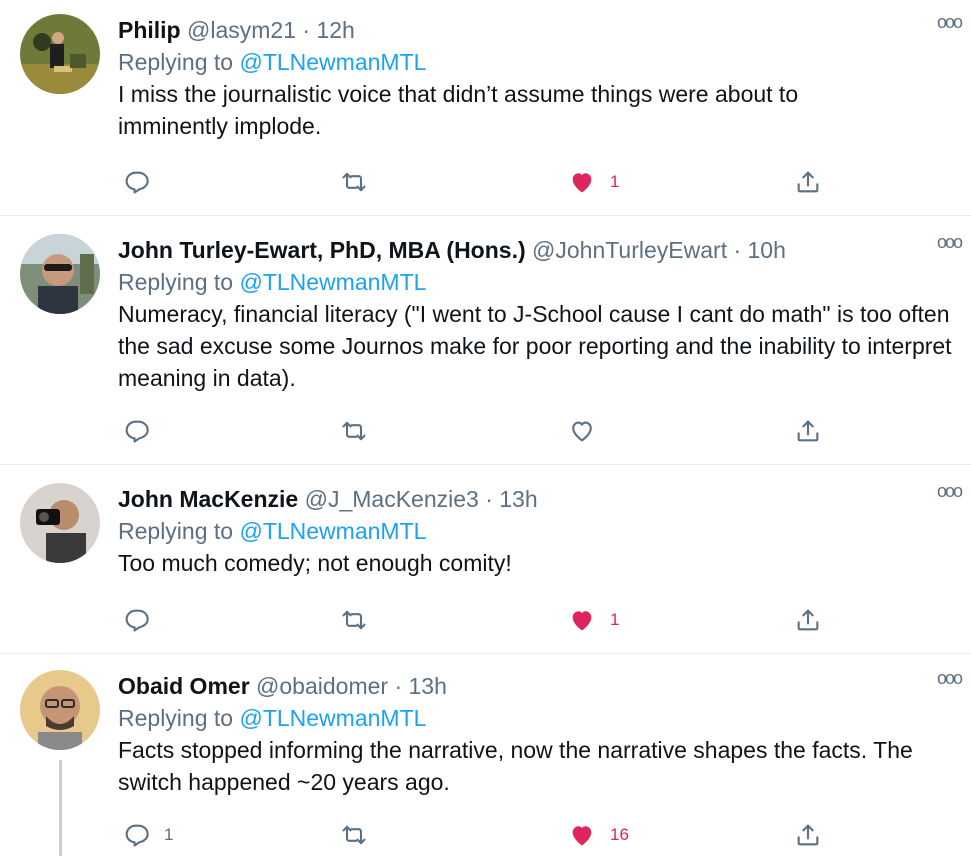 The width and height of the screenshot is (971, 856). I want to click on person-sunglasses-avatar-icon, so click(60, 274).